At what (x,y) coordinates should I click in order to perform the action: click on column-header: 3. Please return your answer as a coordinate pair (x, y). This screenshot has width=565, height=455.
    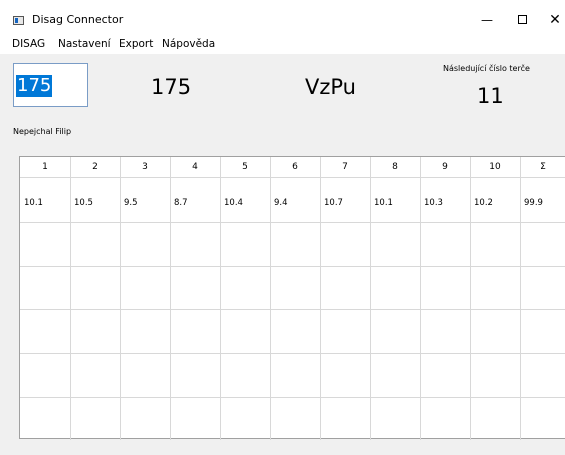
    Looking at the image, I should click on (145, 167).